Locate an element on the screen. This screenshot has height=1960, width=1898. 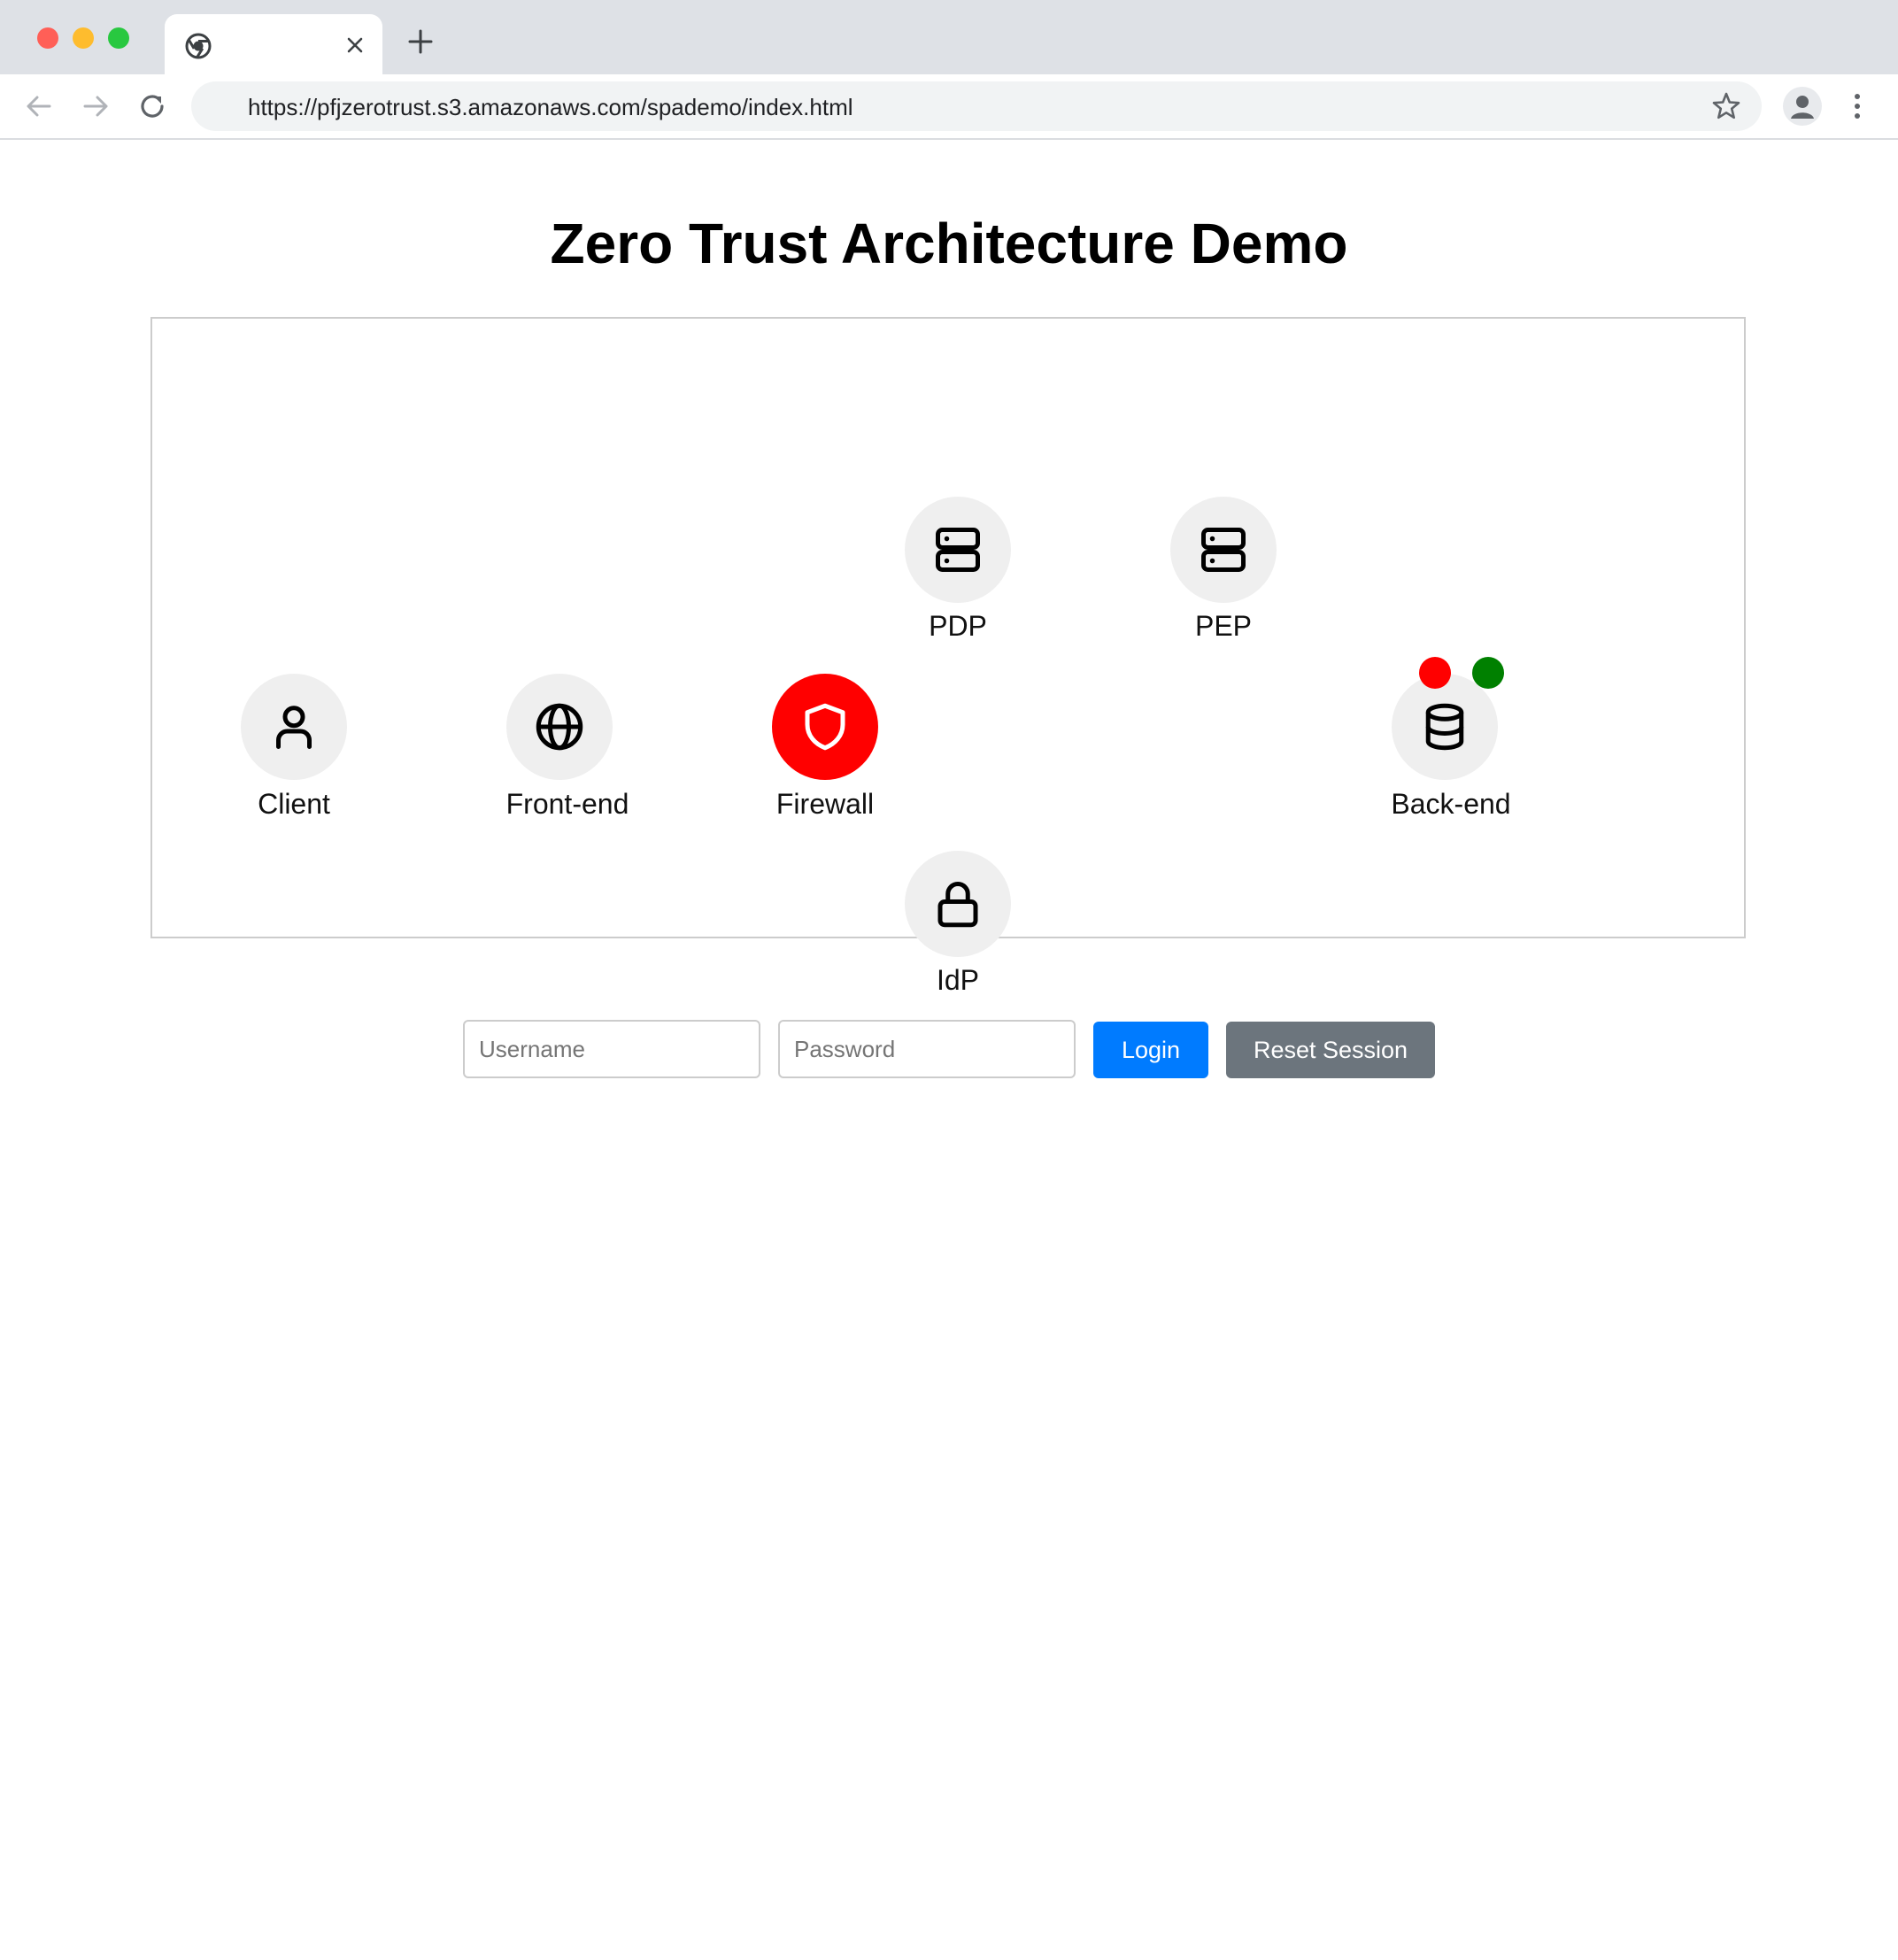
backend-label: Back-end is located at coordinates (1451, 804).